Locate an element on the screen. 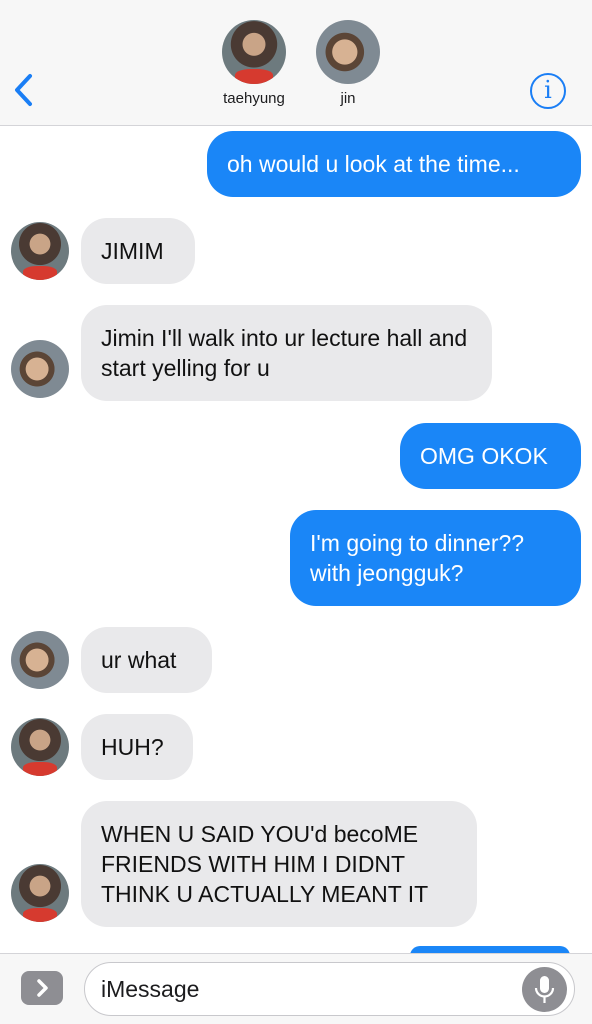 The width and height of the screenshot is (592, 1024). message-bubble-received: ur what is located at coordinates (146, 660).